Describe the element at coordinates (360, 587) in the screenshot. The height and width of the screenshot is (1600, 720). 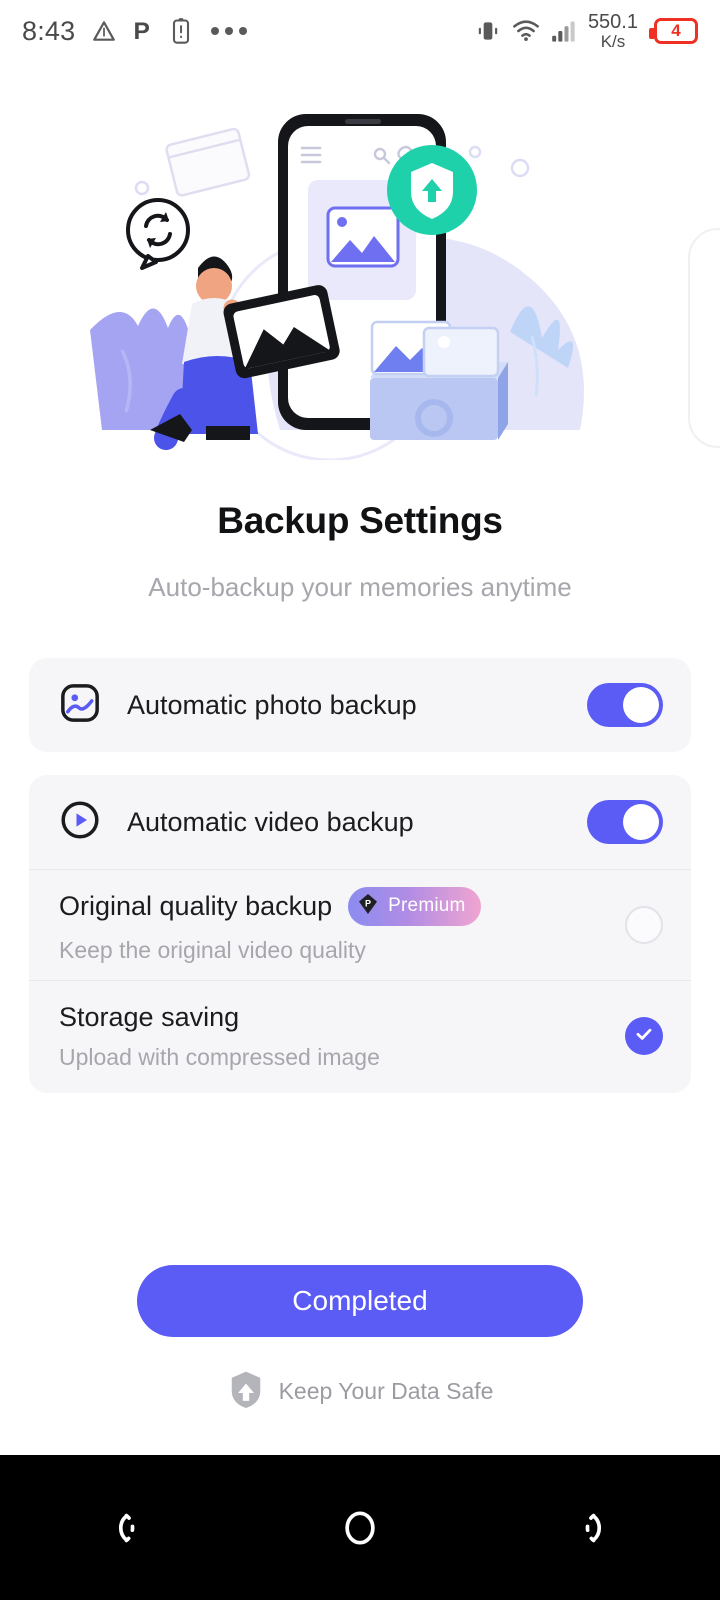
I see `page-subtitle: Auto-backup your memories anytime` at that location.